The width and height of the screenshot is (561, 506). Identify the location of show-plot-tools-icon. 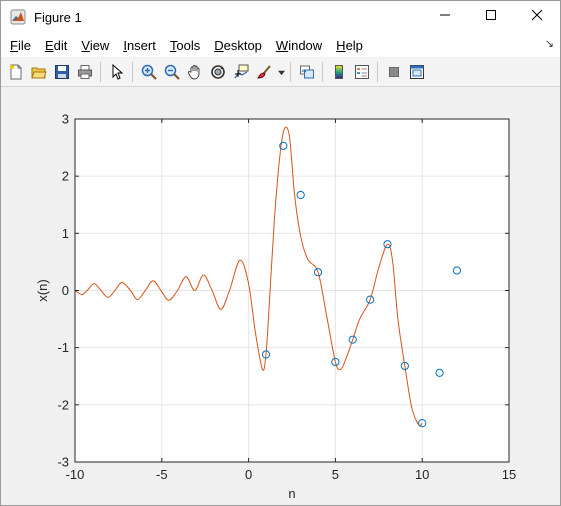
(417, 72).